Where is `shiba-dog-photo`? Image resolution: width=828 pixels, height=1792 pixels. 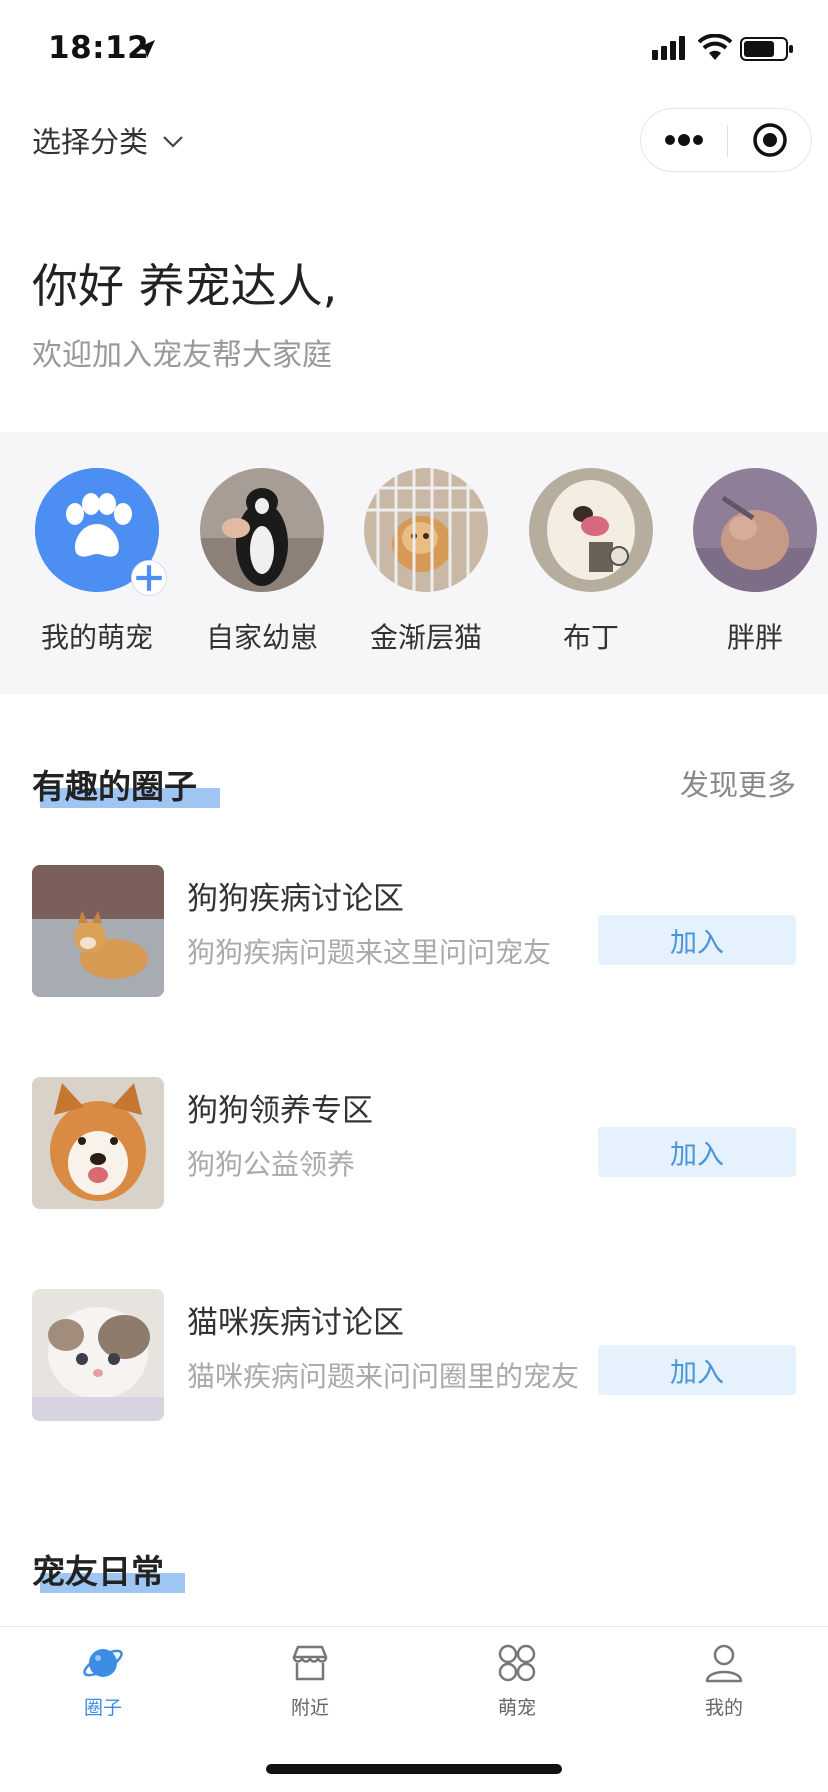
shiba-dog-photo is located at coordinates (98, 931).